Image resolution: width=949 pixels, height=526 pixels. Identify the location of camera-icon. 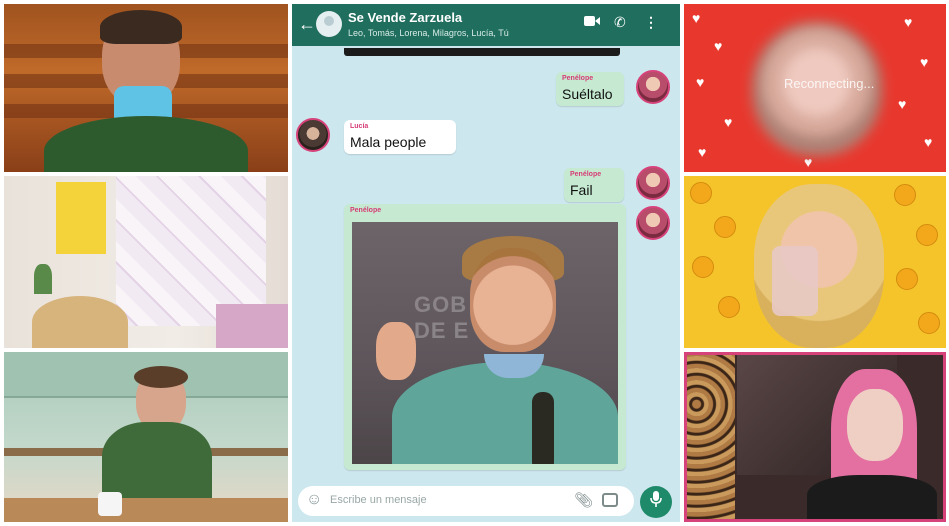
(610, 500).